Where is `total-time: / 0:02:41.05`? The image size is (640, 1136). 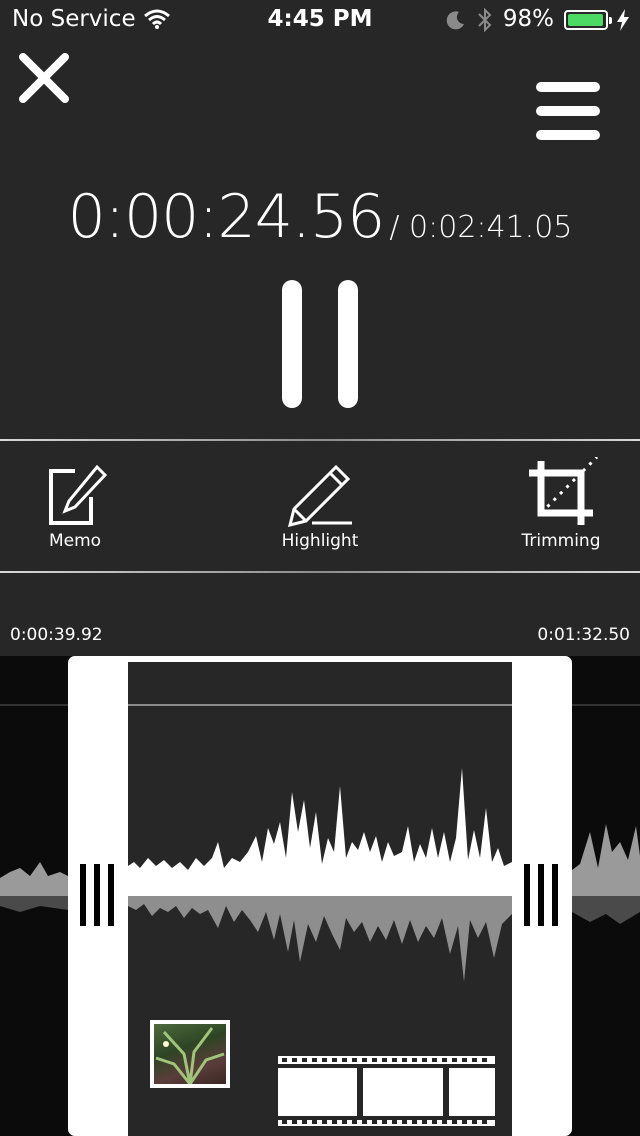 total-time: / 0:02:41.05 is located at coordinates (481, 227).